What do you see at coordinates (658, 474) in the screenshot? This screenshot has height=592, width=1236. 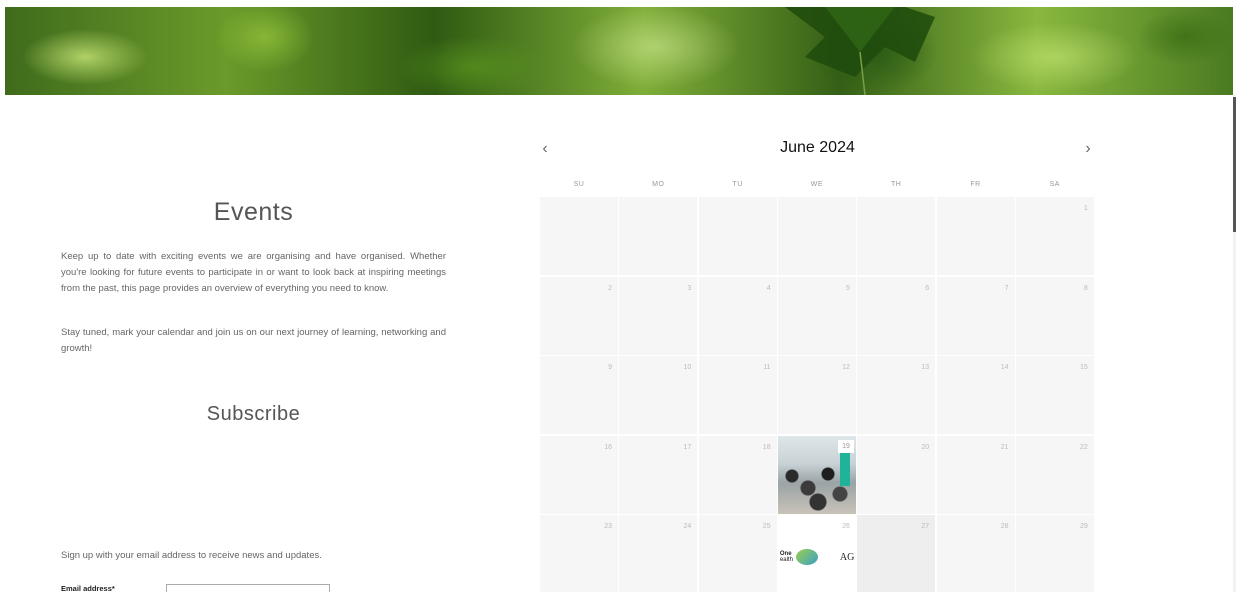 I see `calendar-day-17: 17` at bounding box center [658, 474].